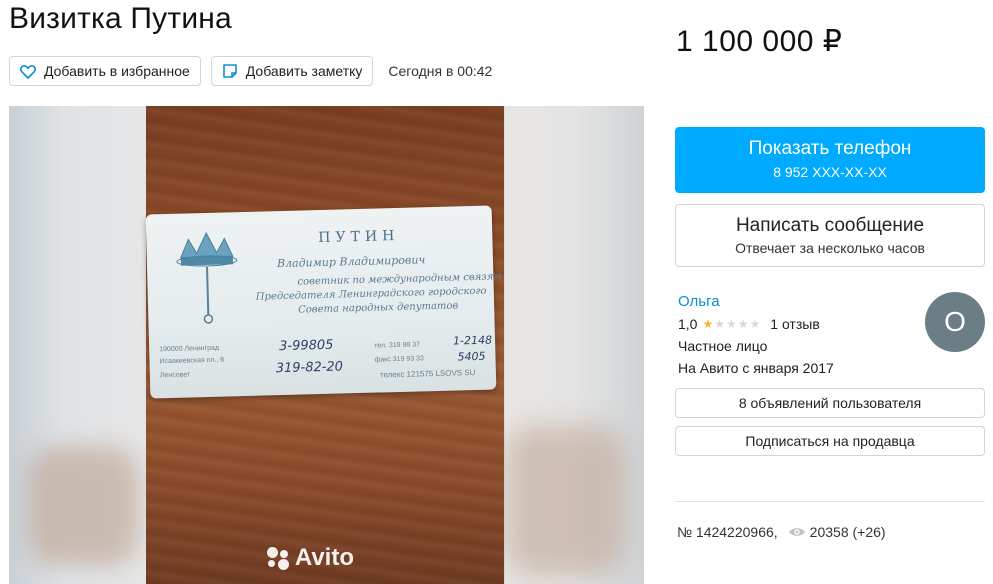 This screenshot has height=584, width=993. Describe the element at coordinates (847, 532) in the screenshot. I see `views-count: 20358 (+26)` at that location.